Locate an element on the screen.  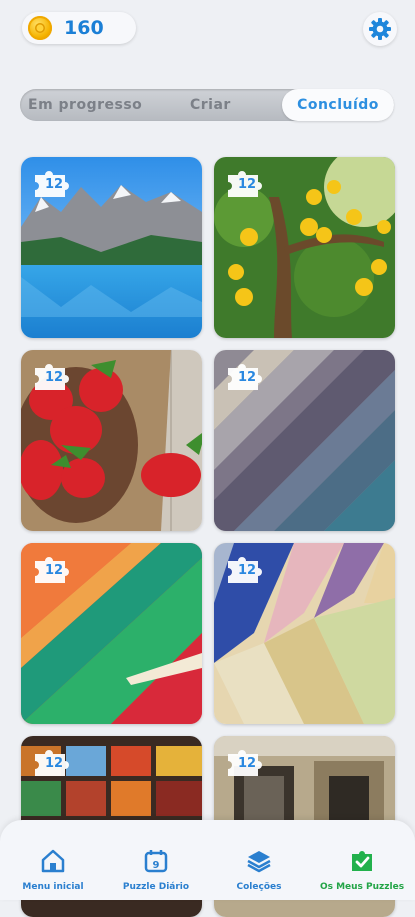
nav-home: Menu inicial is located at coordinates (53, 870).